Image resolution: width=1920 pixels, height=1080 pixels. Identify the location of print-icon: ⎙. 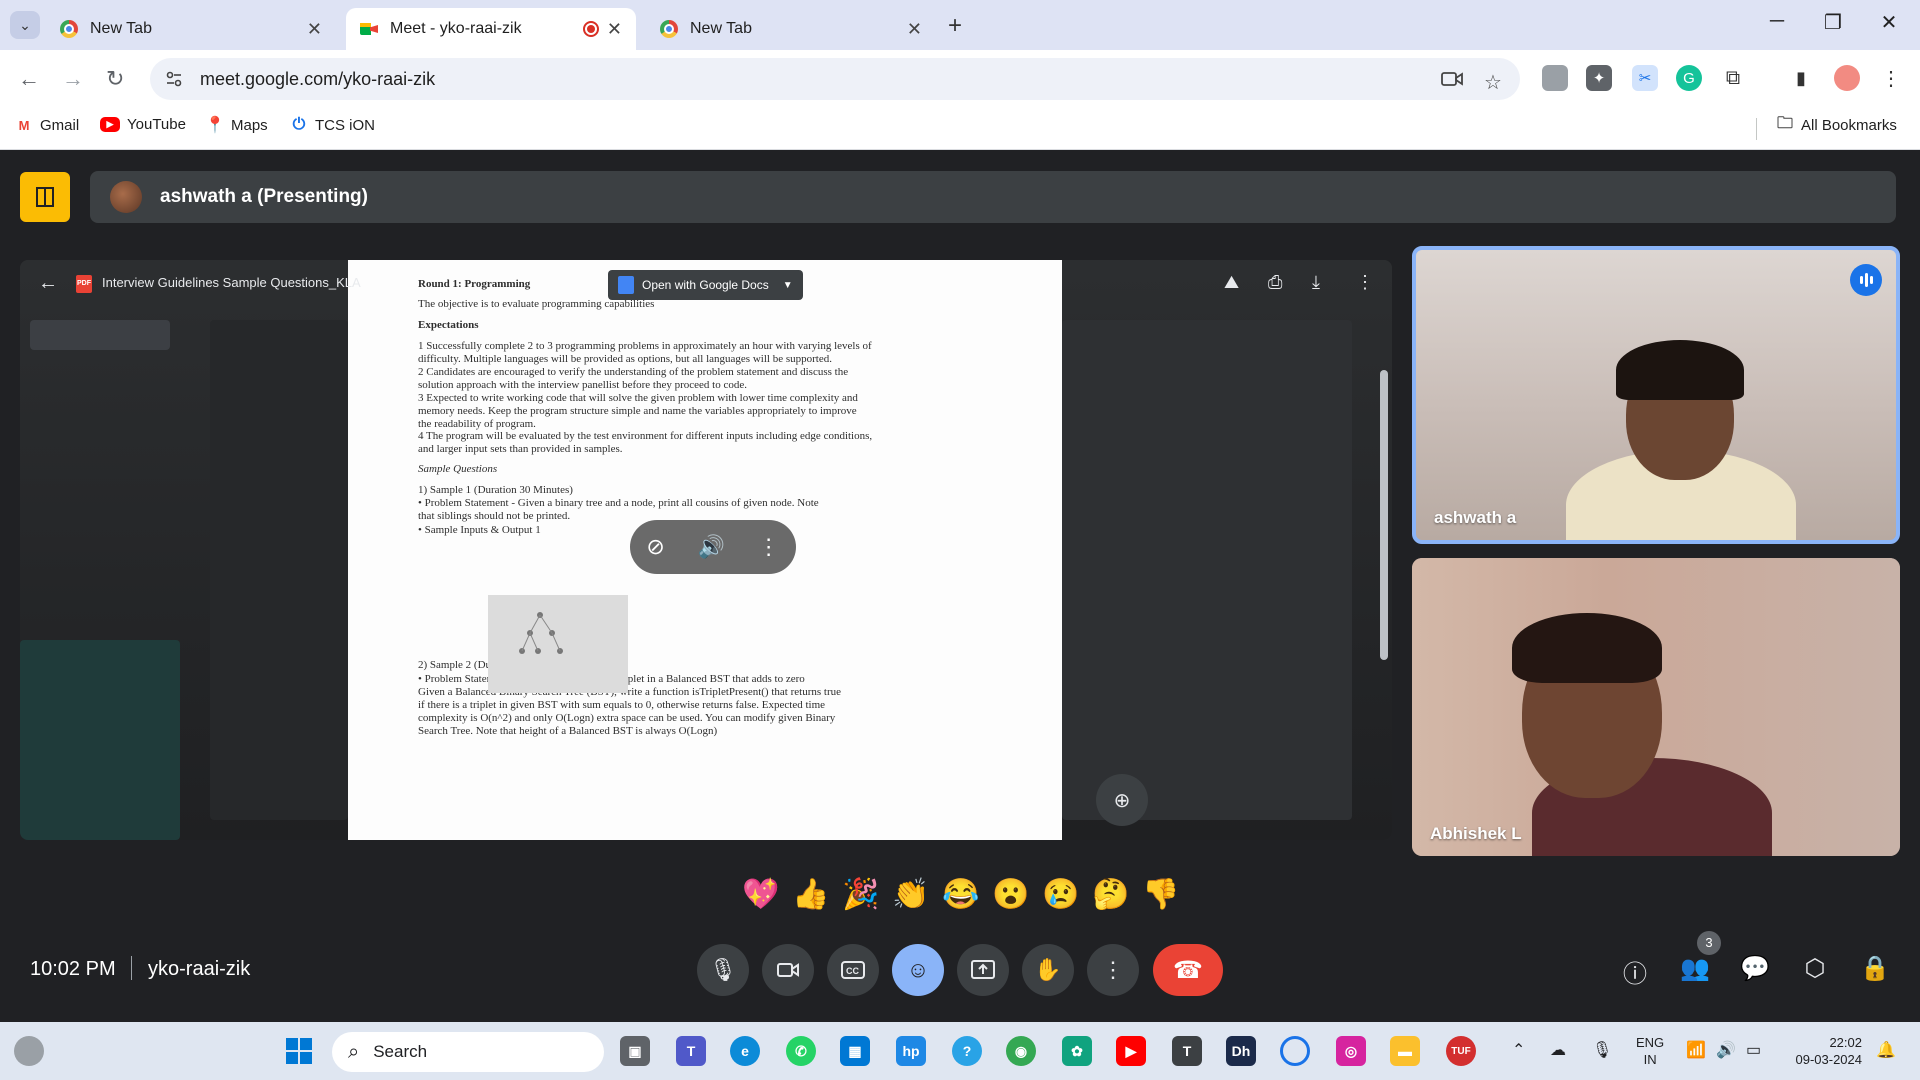
(1275, 282).